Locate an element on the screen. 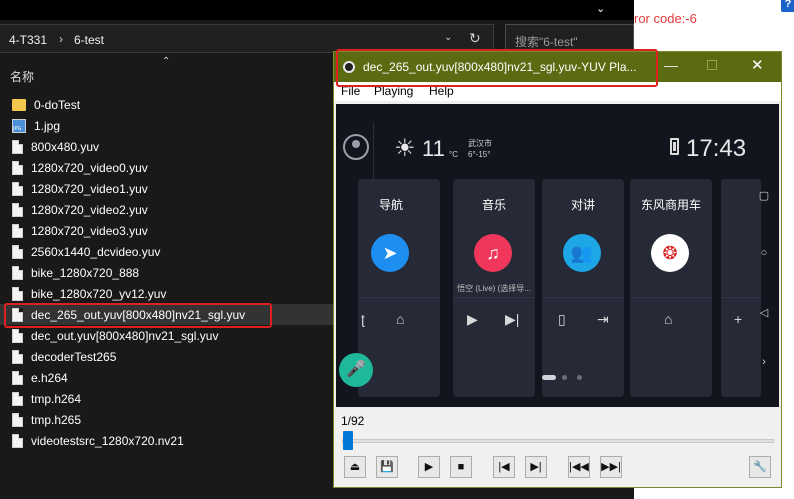 This screenshot has height=499, width=794. intercom-icon: 👥 is located at coordinates (582, 253).